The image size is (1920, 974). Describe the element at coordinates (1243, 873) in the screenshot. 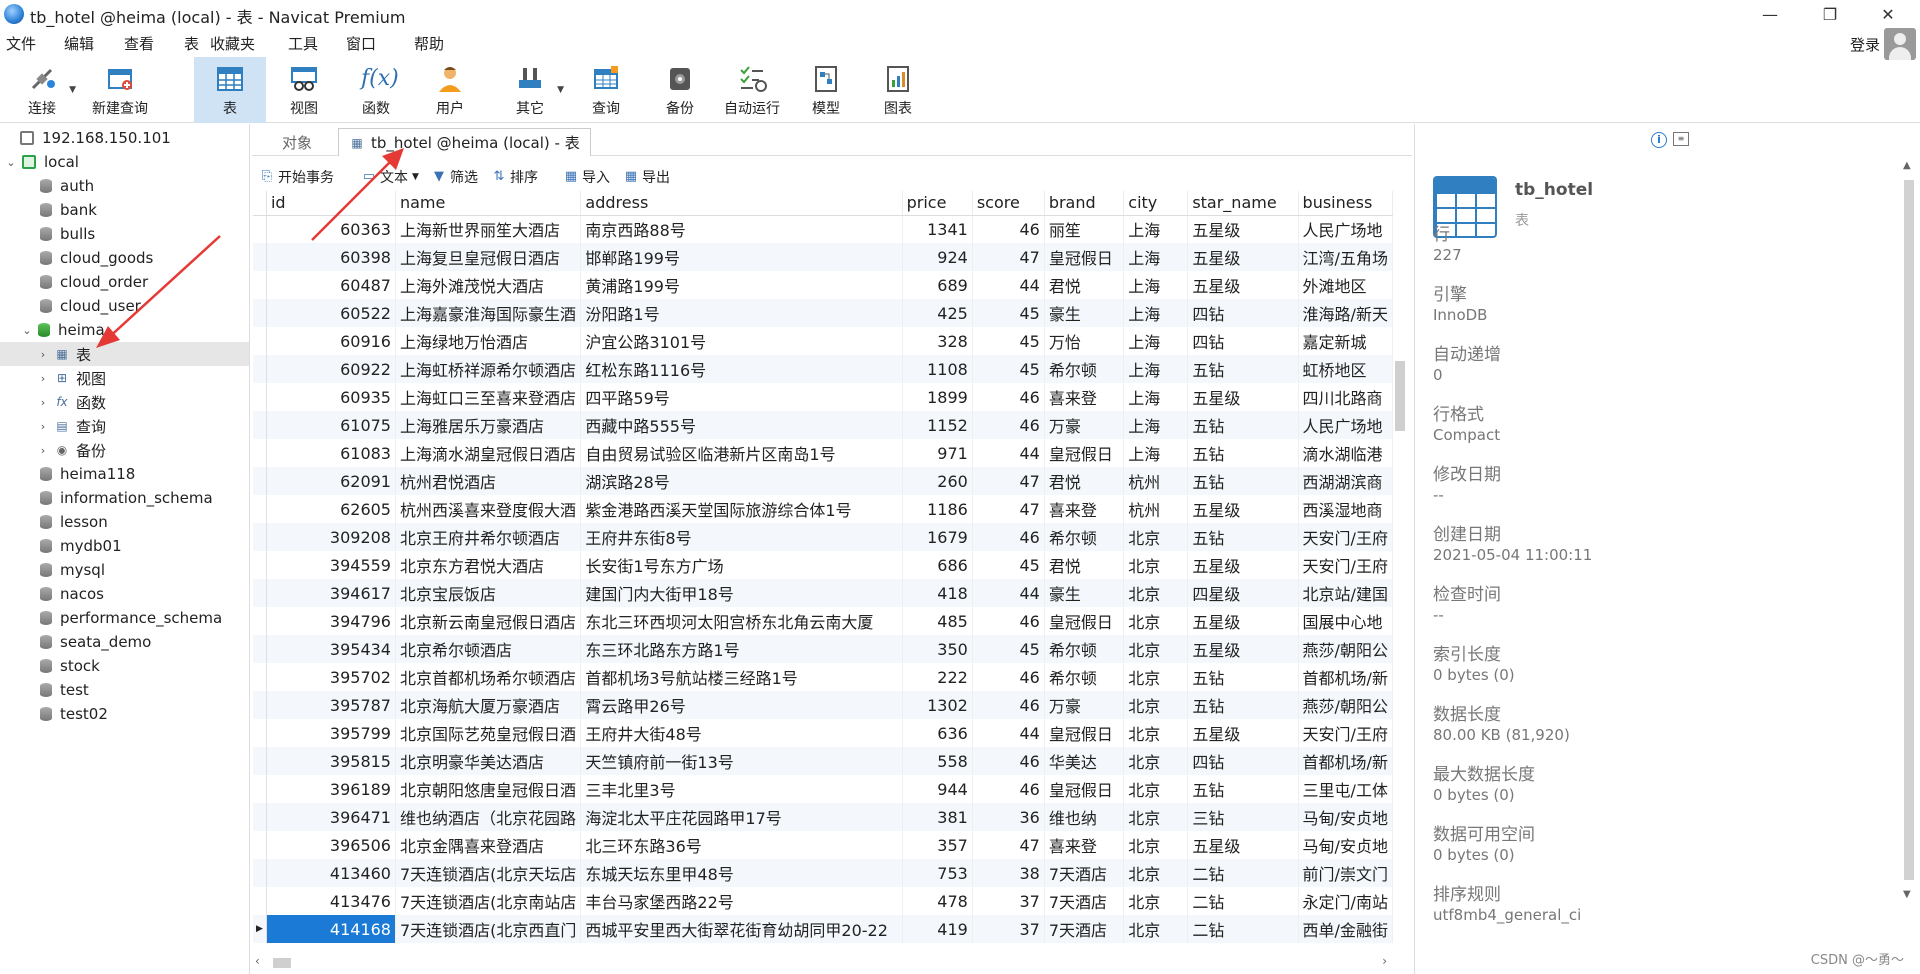

I see `cell-star-name: 二钻` at that location.